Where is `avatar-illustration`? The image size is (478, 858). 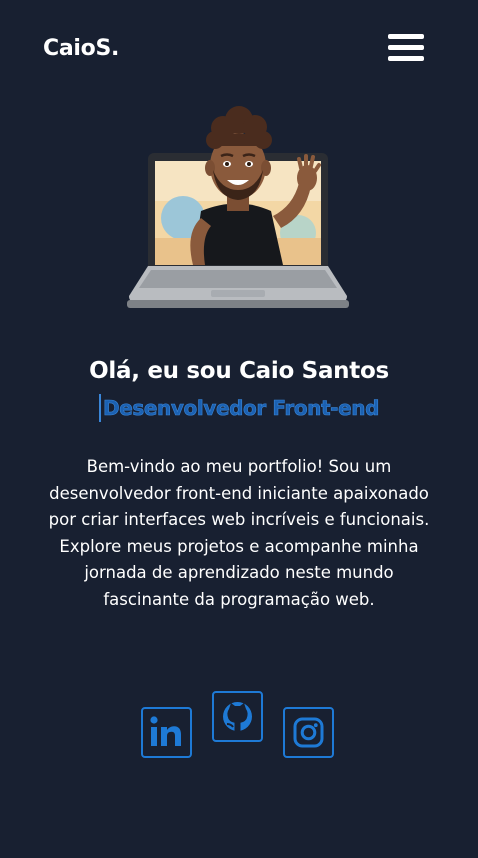
avatar-illustration is located at coordinates (238, 207).